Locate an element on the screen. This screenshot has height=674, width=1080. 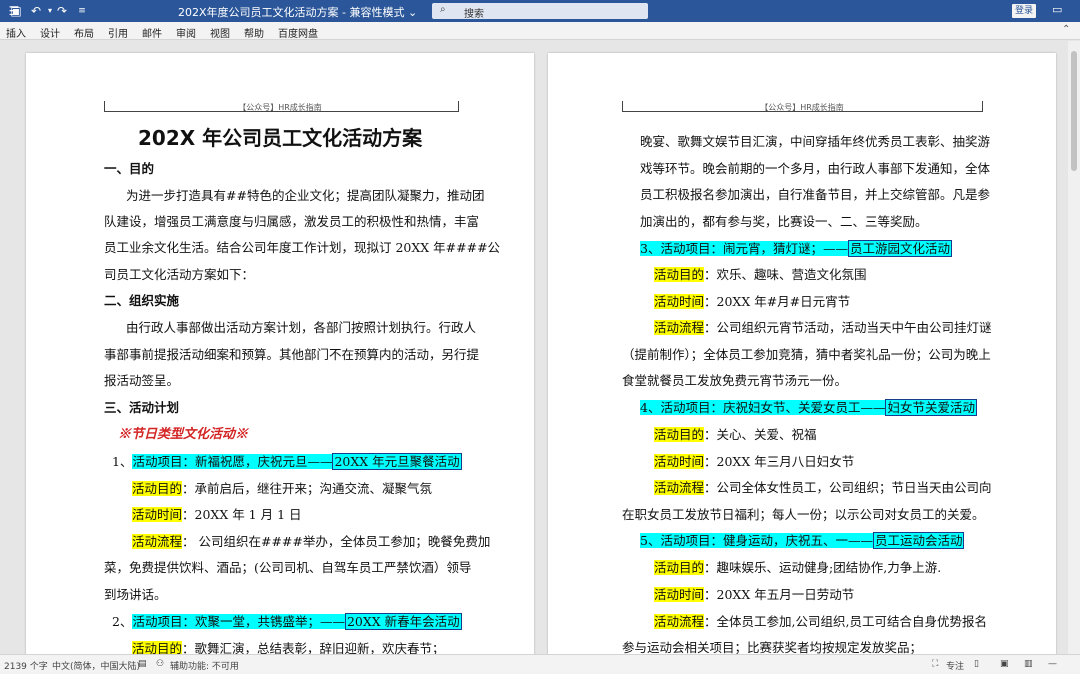
tab-view: 视图 is located at coordinates (220, 32).